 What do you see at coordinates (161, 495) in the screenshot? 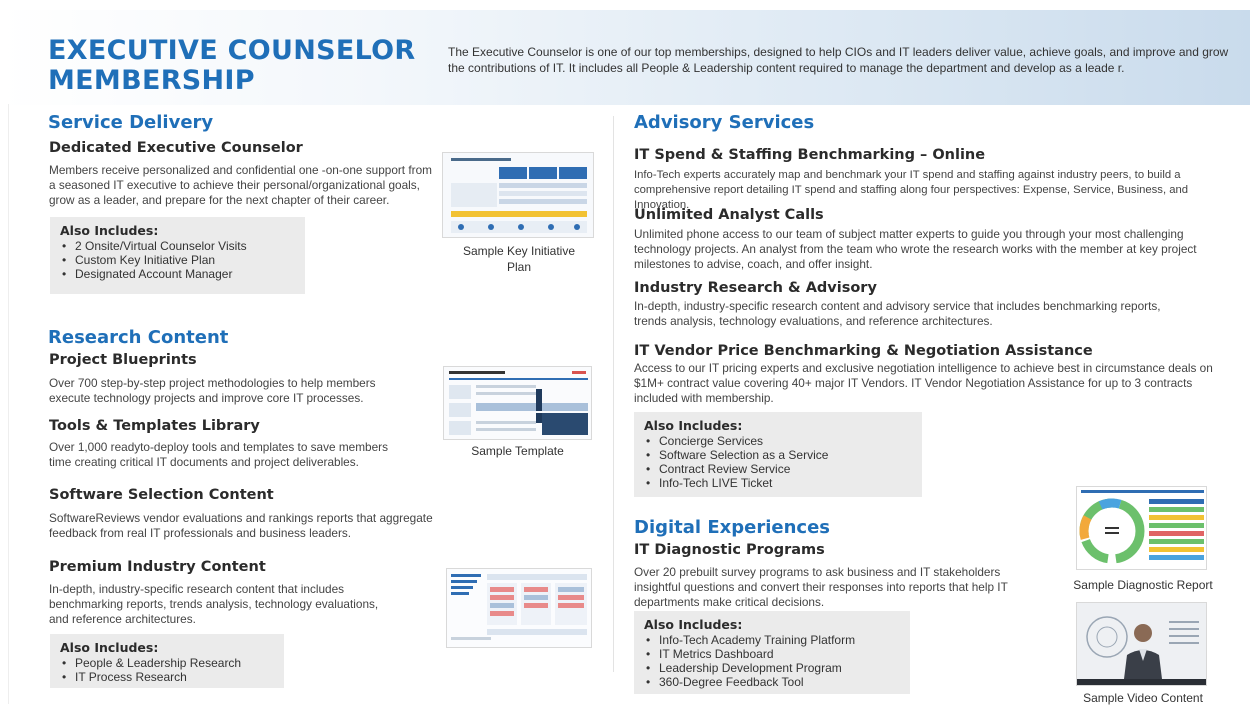
I see `software-selection-title: Software Selection Content` at bounding box center [161, 495].